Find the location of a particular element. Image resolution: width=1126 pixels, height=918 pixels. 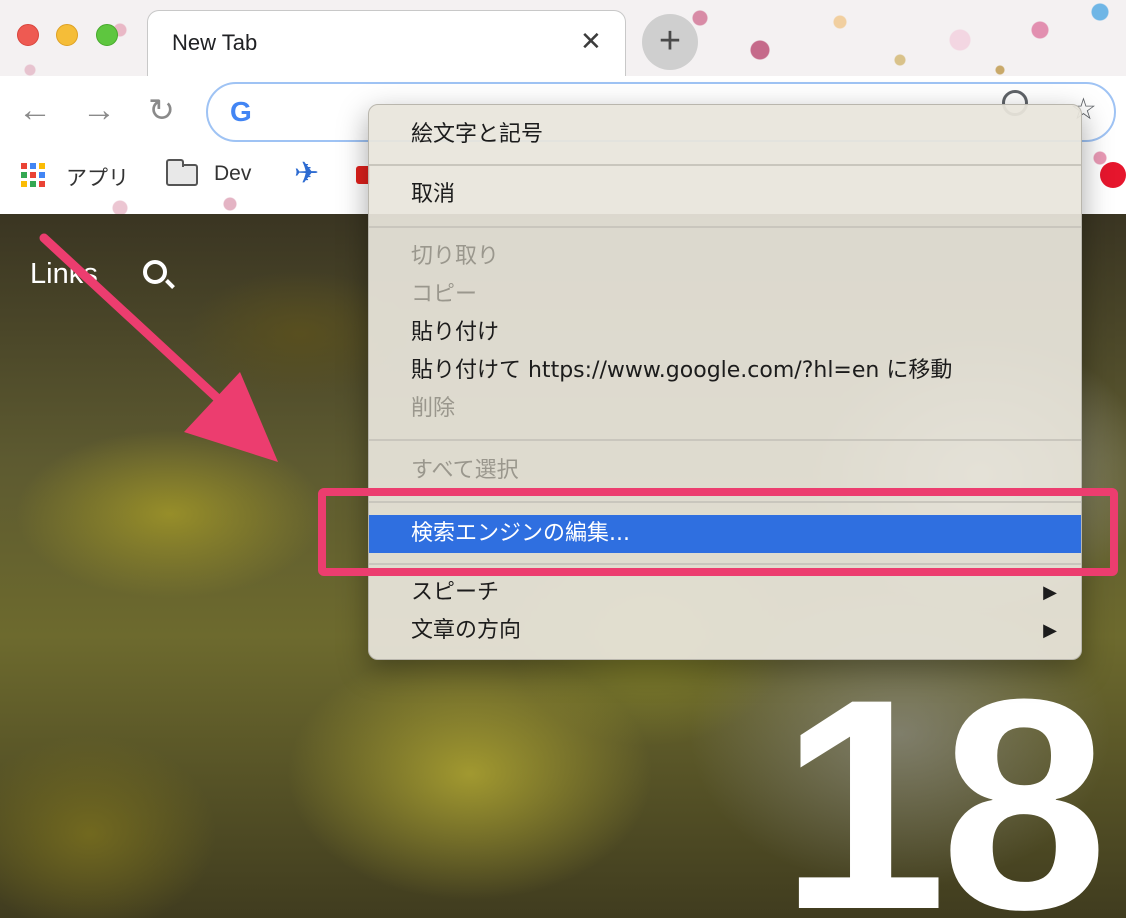

menu-item-paste: 貼り付け is located at coordinates (725, 333).